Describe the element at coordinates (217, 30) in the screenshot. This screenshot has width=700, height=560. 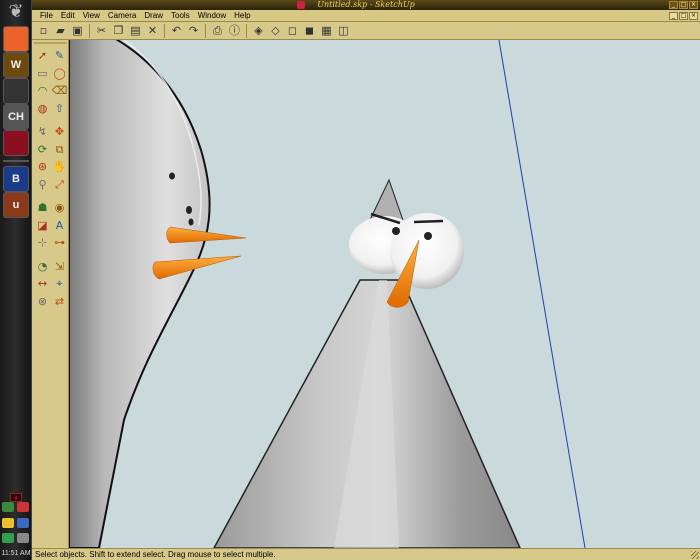
I see `print-icon: ⎙` at that location.